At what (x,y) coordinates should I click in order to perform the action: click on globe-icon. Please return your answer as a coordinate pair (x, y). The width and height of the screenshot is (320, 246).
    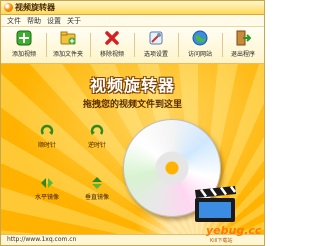
    Looking at the image, I should click on (200, 38).